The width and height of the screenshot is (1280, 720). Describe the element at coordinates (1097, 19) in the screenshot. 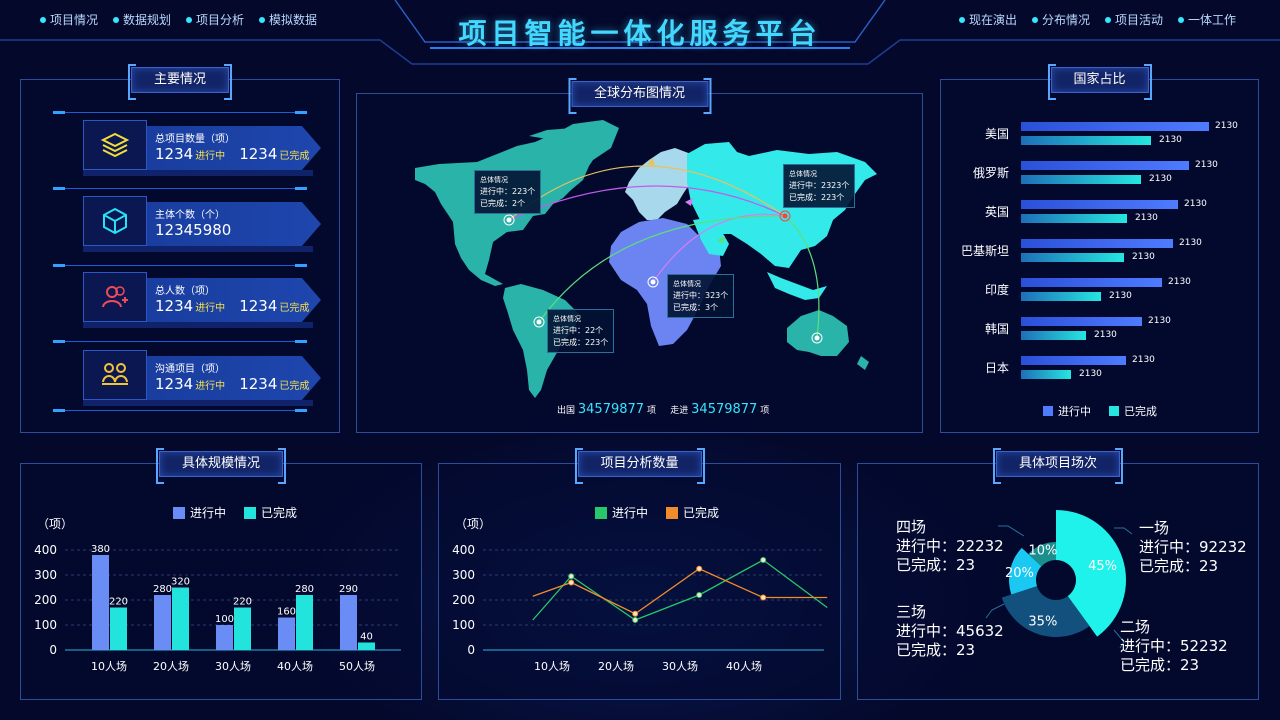

I see `nav-right: 现在演出 分布情况 项目活动 一体工作` at that location.